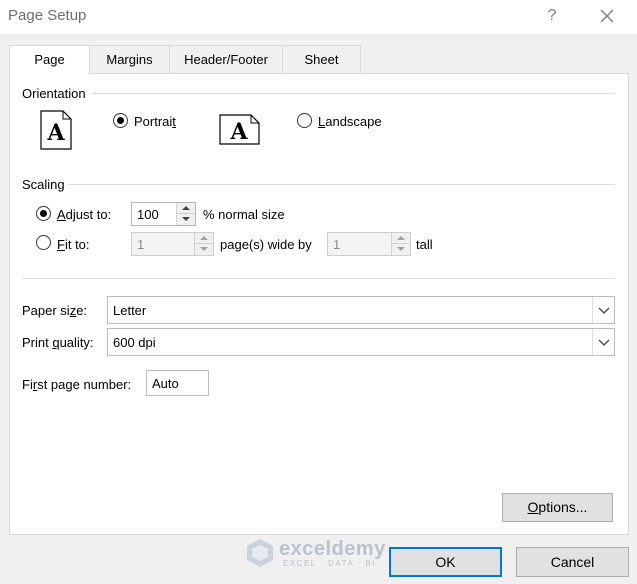 The height and width of the screenshot is (584, 637). Describe the element at coordinates (155, 121) in the screenshot. I see `portrait-label: Portrait` at that location.